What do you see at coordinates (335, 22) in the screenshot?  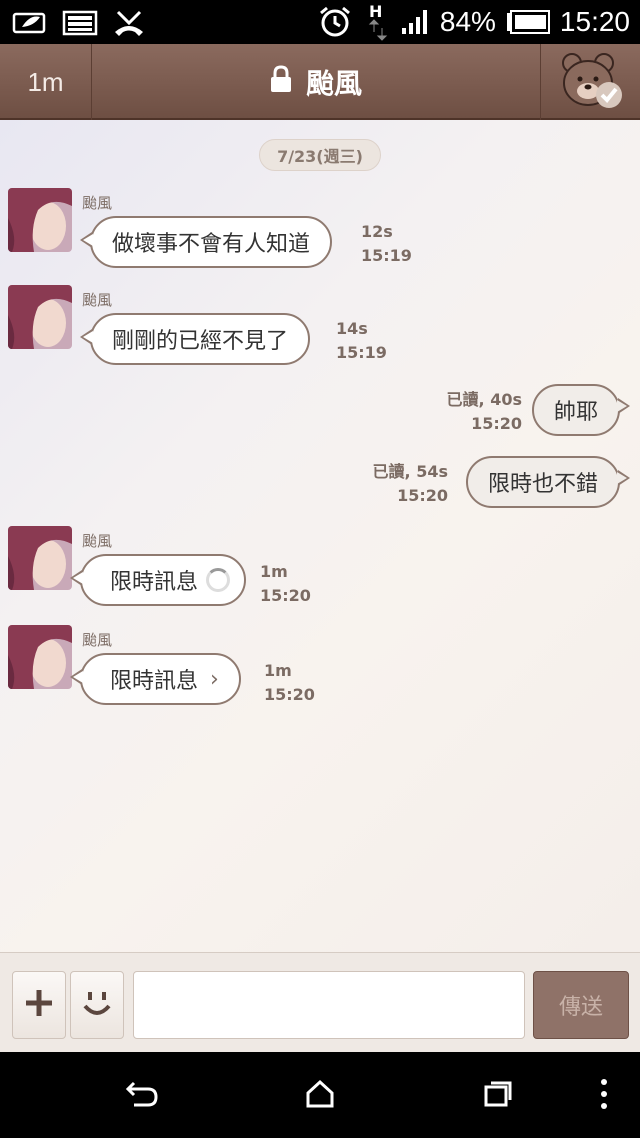 I see `alarm-icon` at bounding box center [335, 22].